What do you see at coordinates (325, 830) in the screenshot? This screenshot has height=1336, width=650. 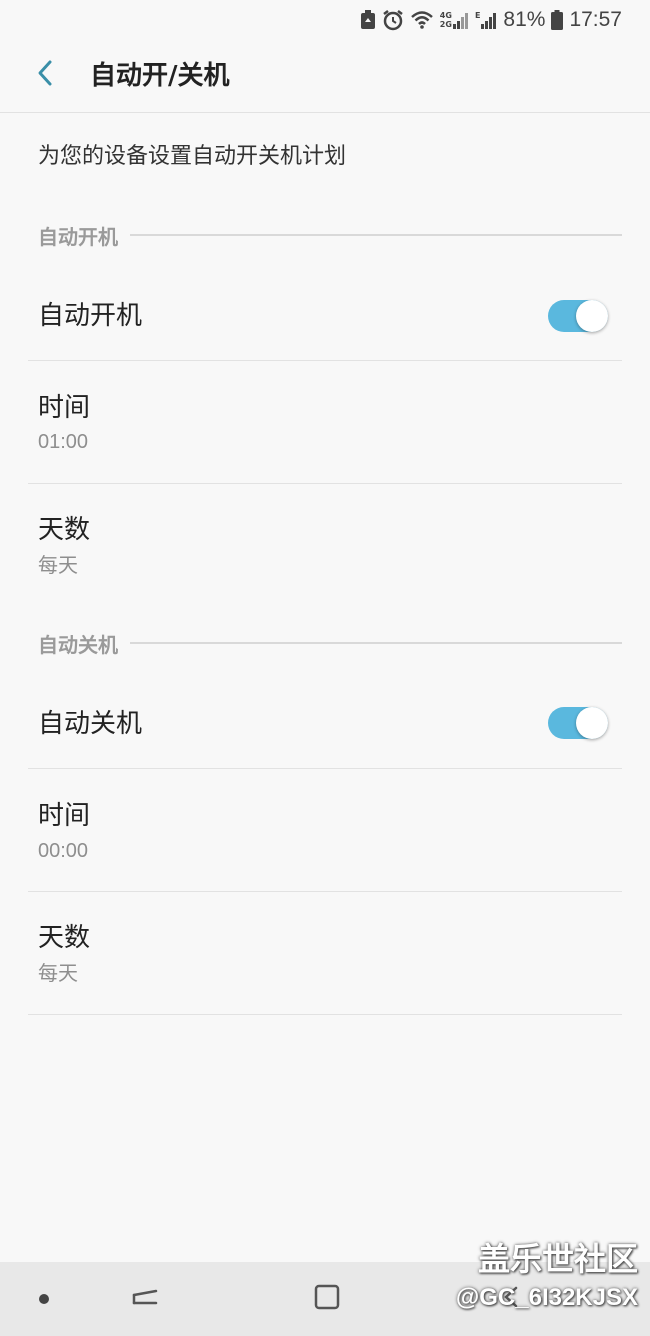 I see `auto-power-off-time-row: 时间 00:00` at bounding box center [325, 830].